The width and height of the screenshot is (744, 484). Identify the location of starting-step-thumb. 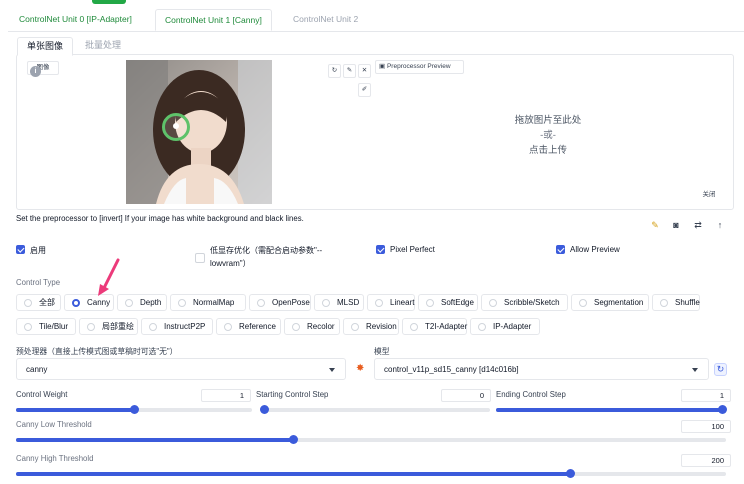
(264, 409).